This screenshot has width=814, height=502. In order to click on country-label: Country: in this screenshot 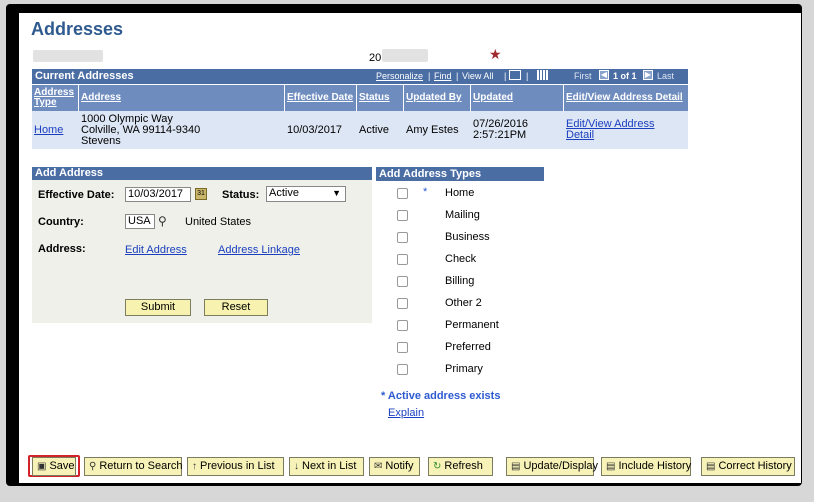, I will do `click(61, 222)`.